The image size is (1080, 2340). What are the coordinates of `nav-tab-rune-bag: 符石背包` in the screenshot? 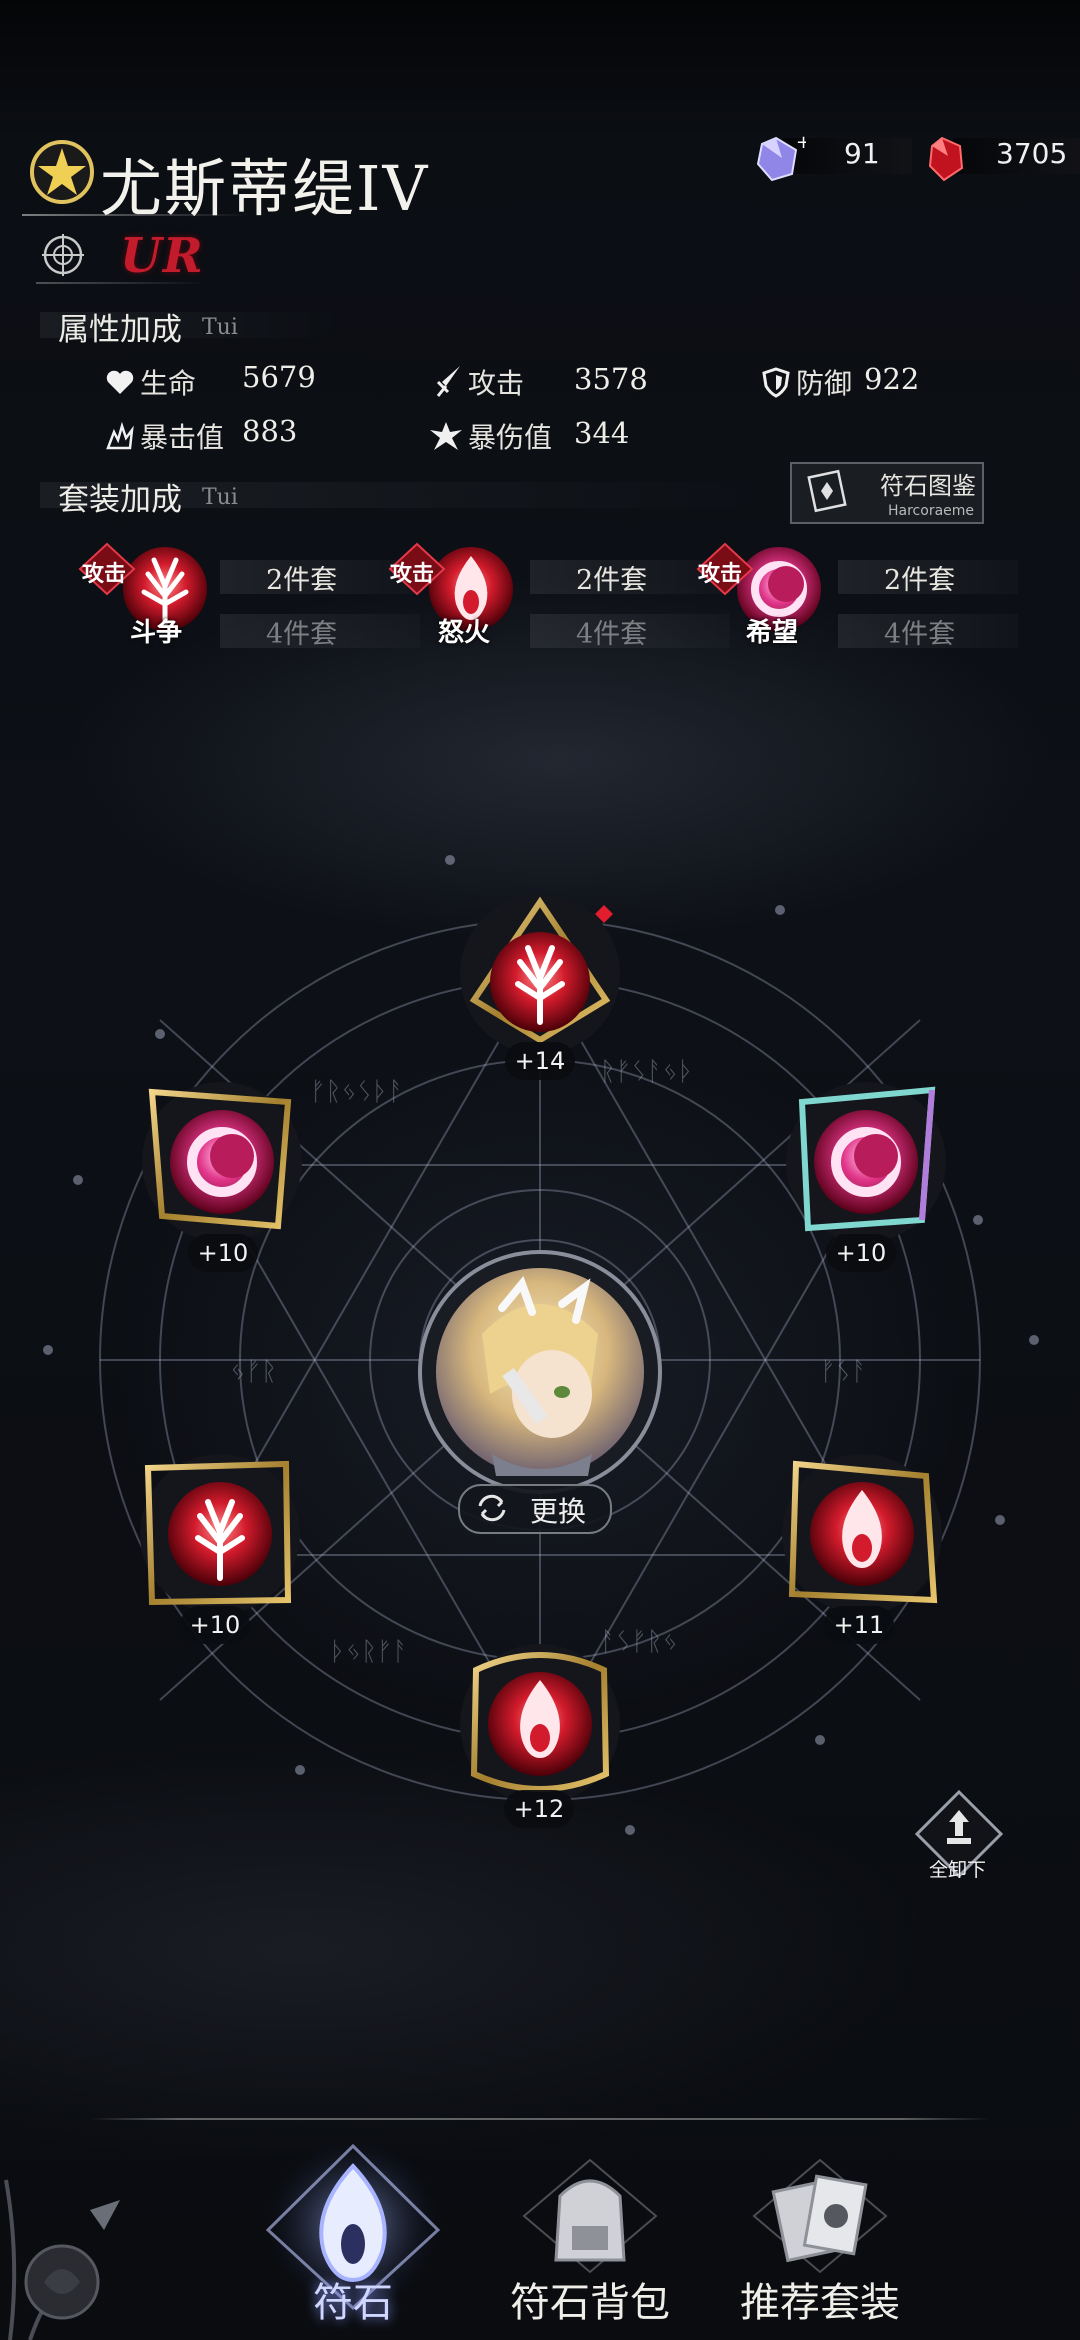 It's located at (590, 2248).